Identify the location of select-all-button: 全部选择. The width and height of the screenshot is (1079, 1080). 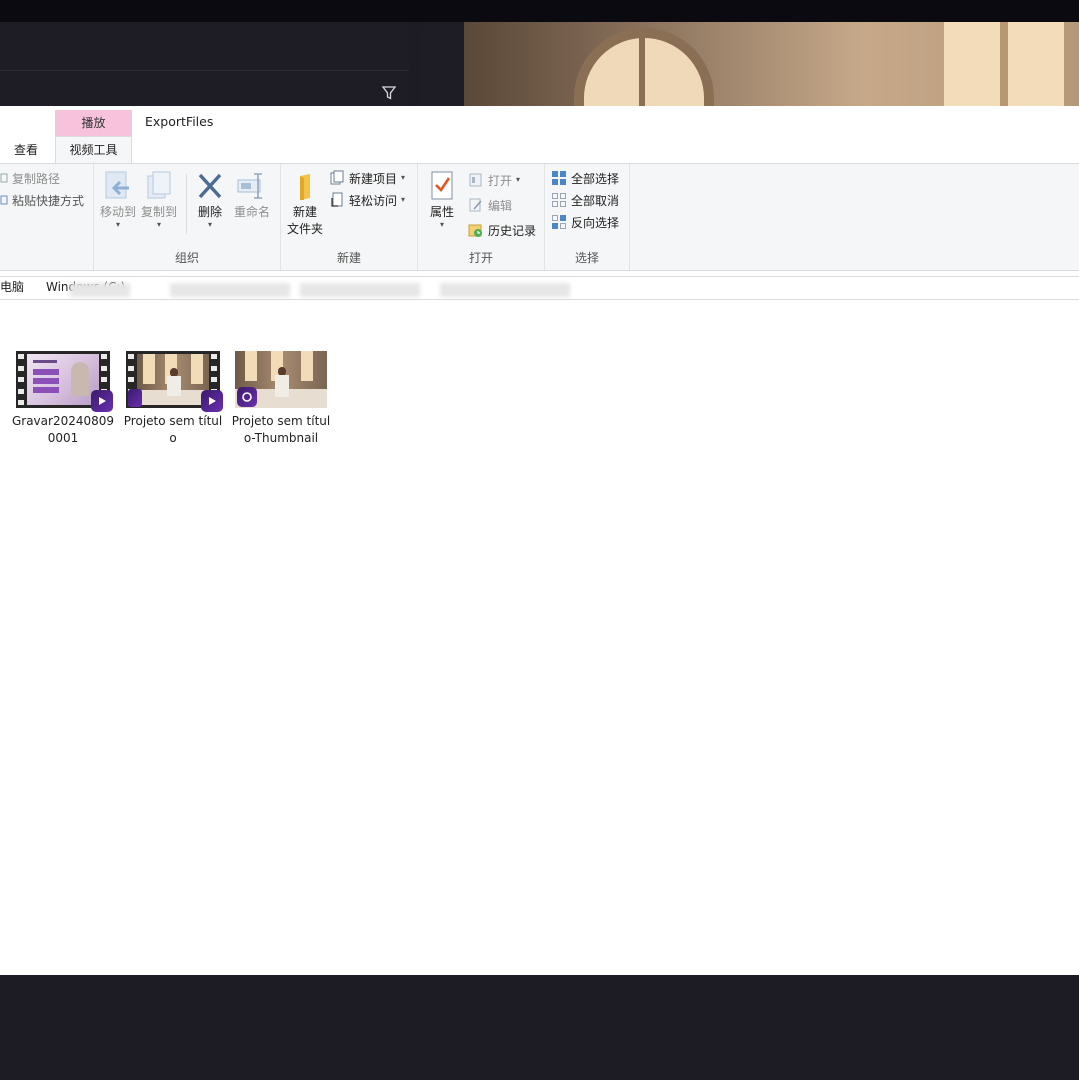
(585, 178).